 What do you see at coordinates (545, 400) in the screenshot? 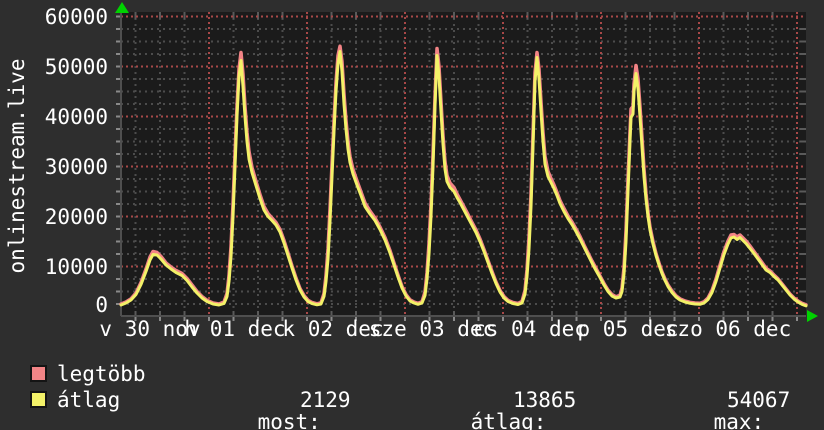
I see `stat-value: 13865` at bounding box center [545, 400].